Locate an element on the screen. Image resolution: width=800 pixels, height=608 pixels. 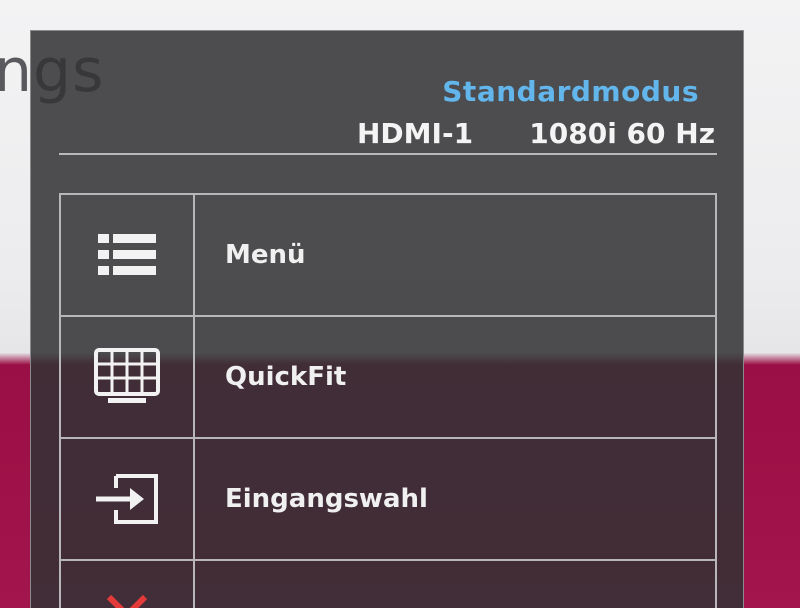
menu-list-icon is located at coordinates (127, 254).